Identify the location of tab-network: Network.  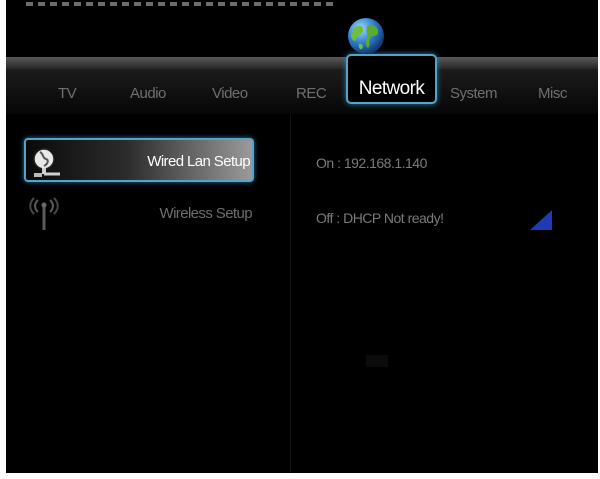
(391, 79).